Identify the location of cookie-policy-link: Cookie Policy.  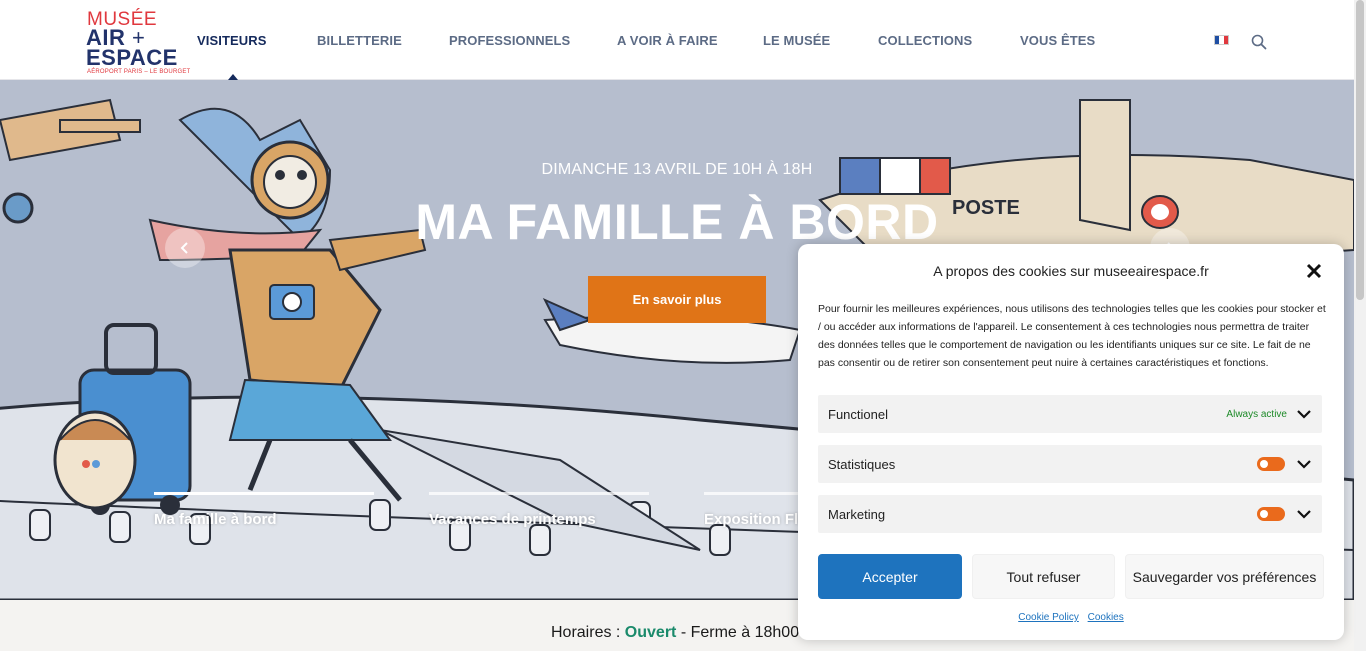
(1048, 617).